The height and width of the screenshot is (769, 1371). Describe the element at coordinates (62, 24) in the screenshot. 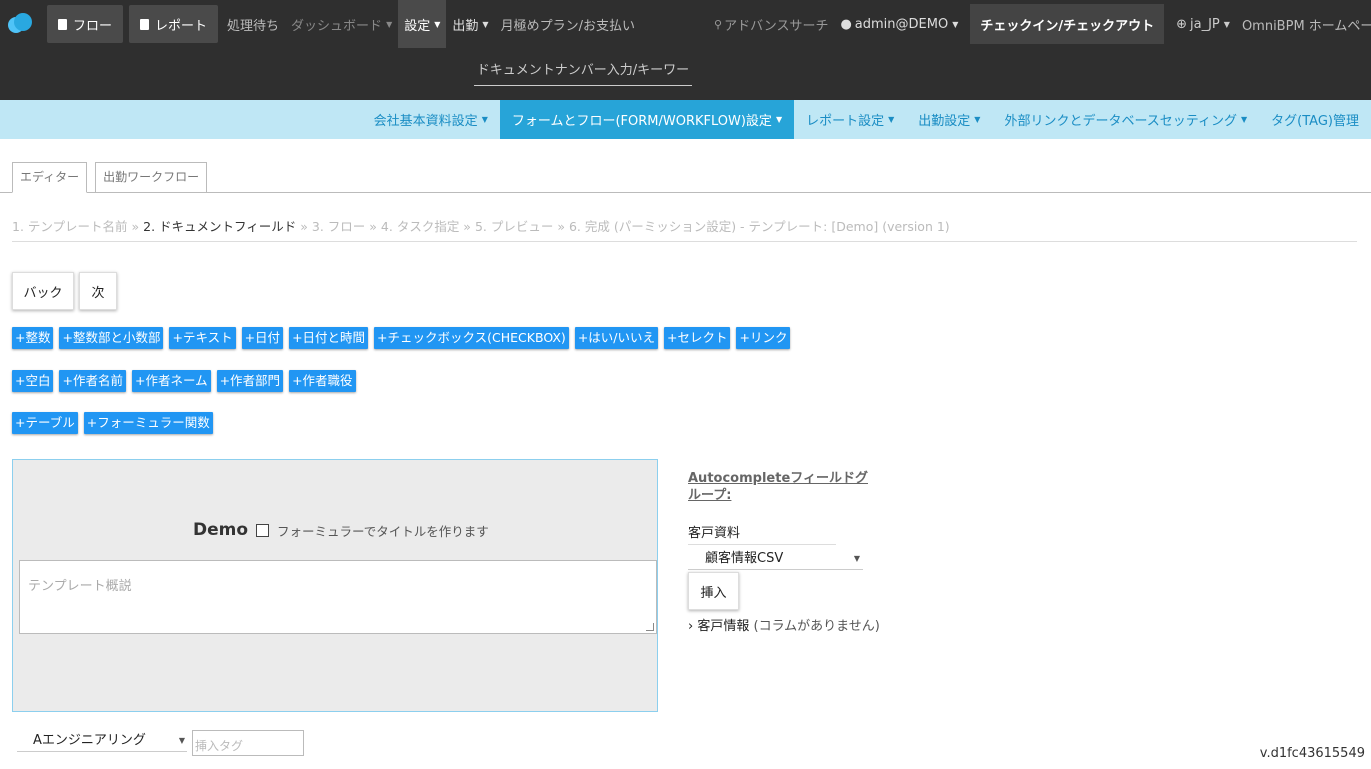

I see `document-icon` at that location.